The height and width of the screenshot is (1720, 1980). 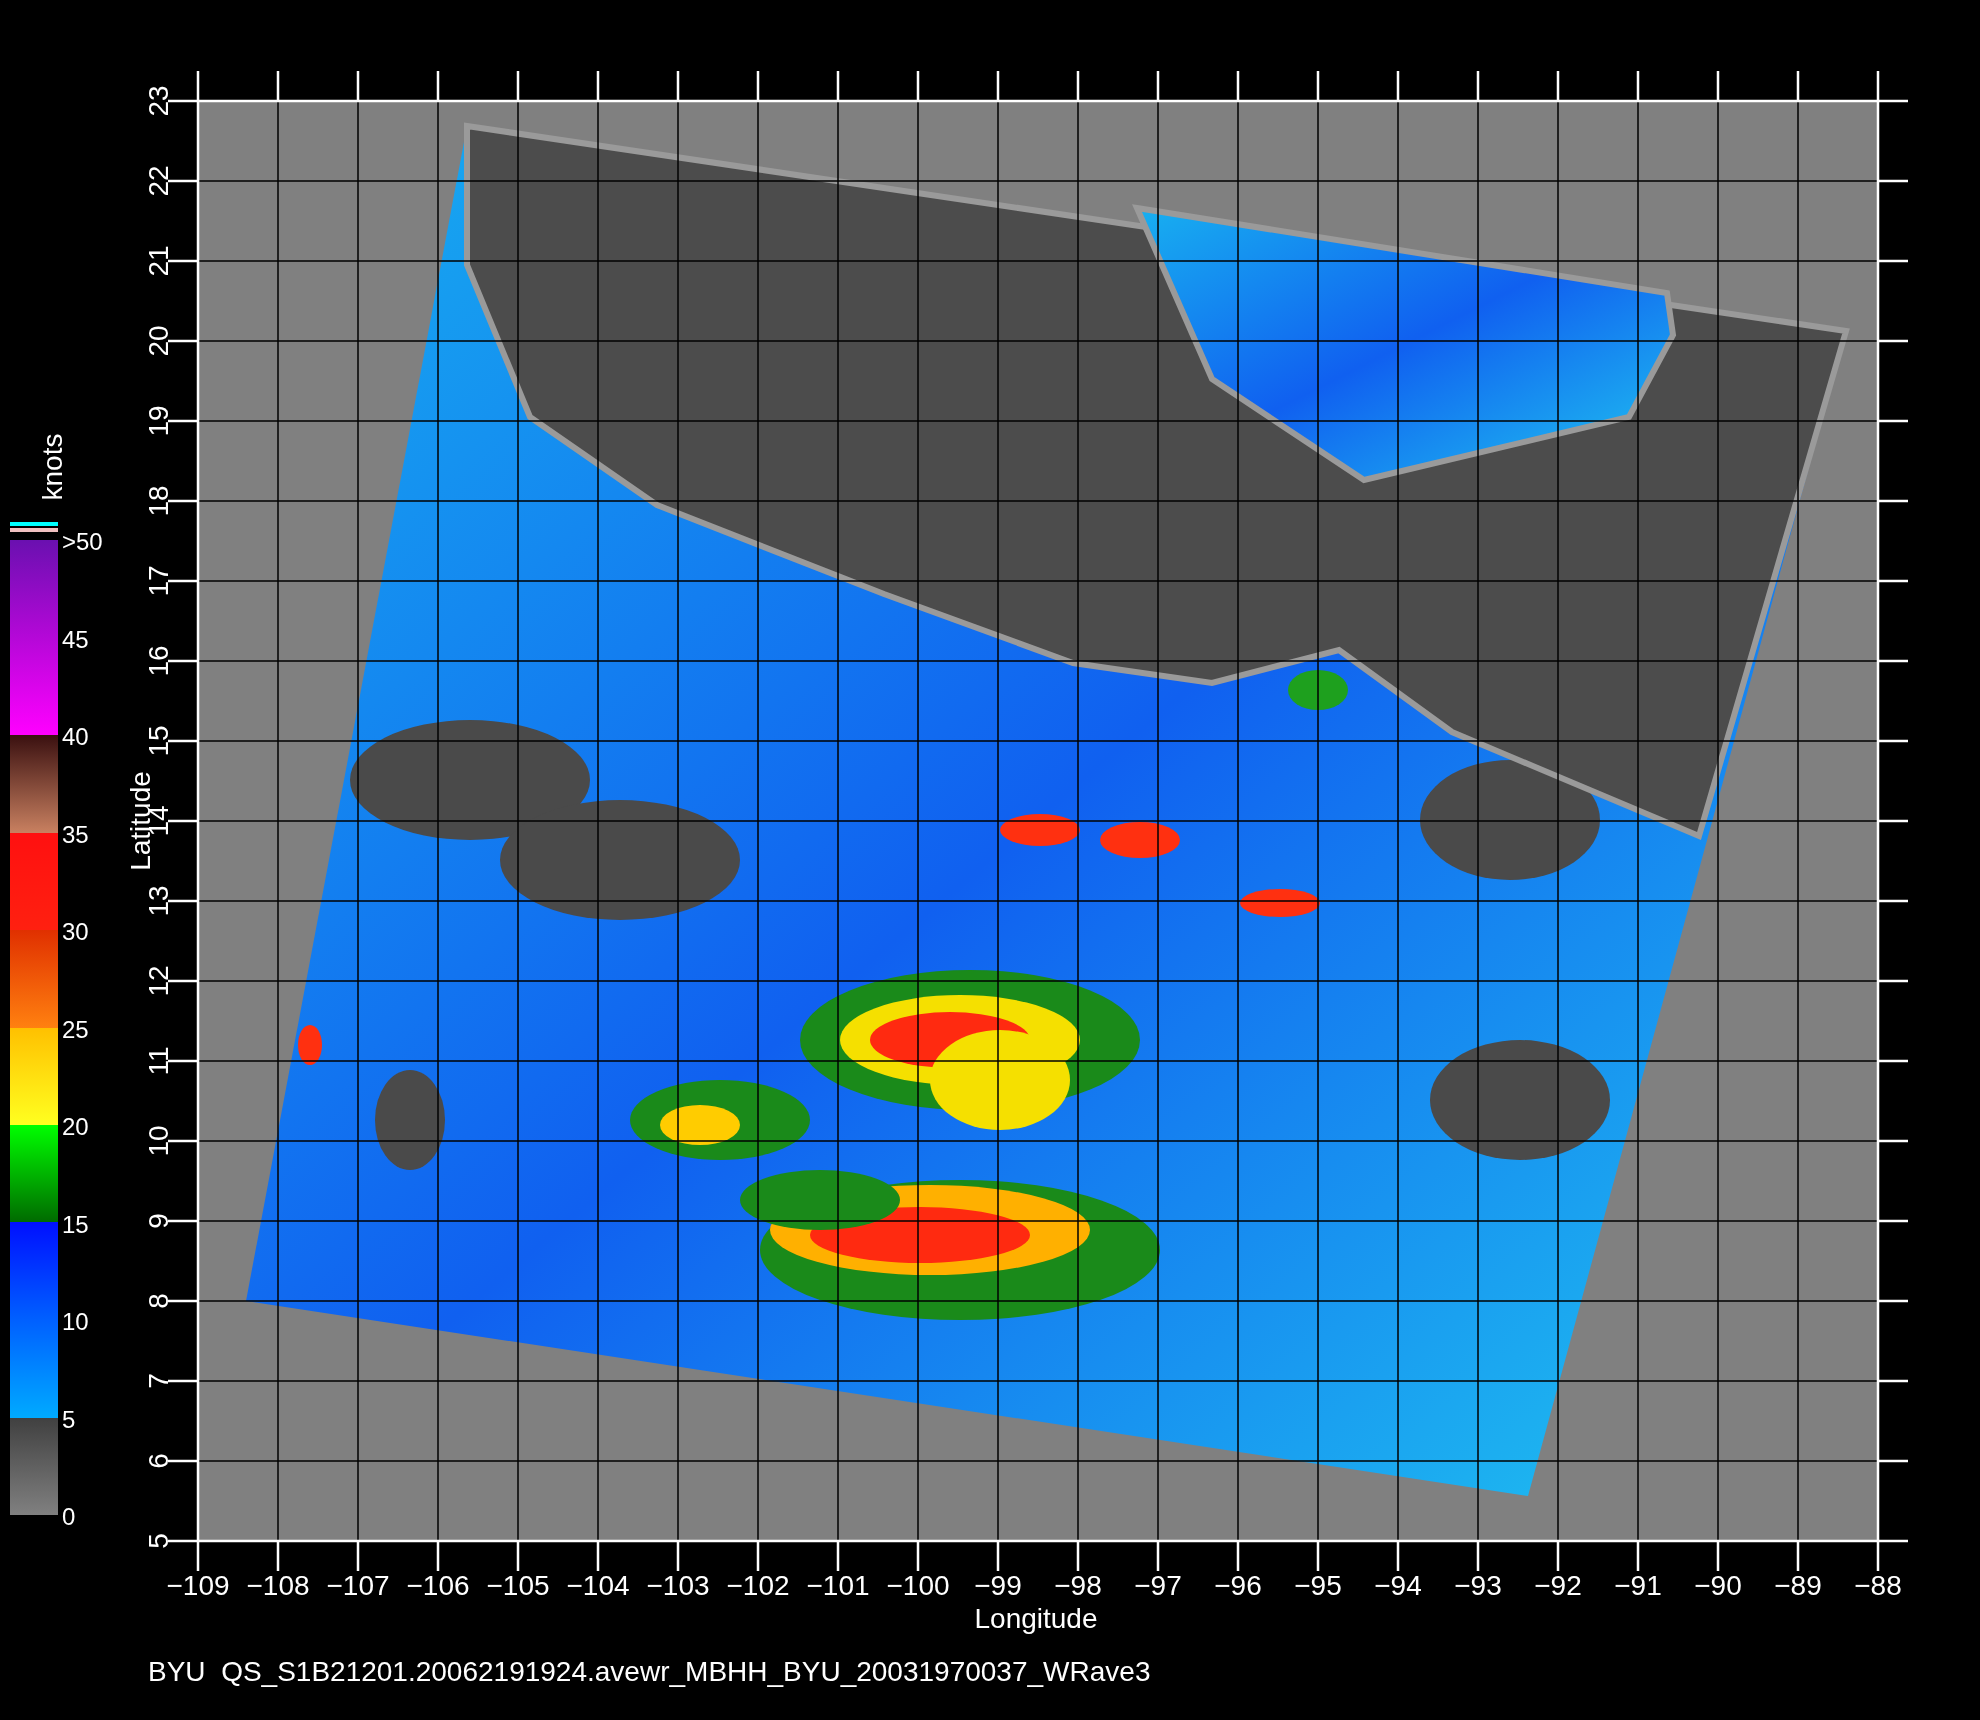 What do you see at coordinates (1238, 1585) in the screenshot?
I see `x-tick-label: −96` at bounding box center [1238, 1585].